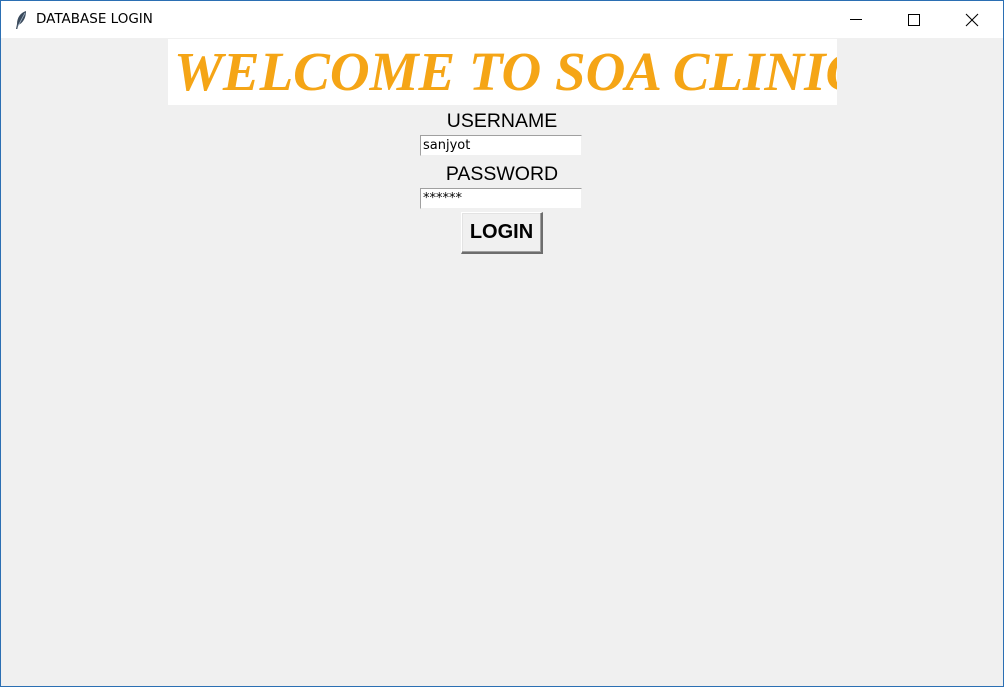 Image resolution: width=1004 pixels, height=687 pixels. Describe the element at coordinates (501, 198) in the screenshot. I see `password-field` at that location.